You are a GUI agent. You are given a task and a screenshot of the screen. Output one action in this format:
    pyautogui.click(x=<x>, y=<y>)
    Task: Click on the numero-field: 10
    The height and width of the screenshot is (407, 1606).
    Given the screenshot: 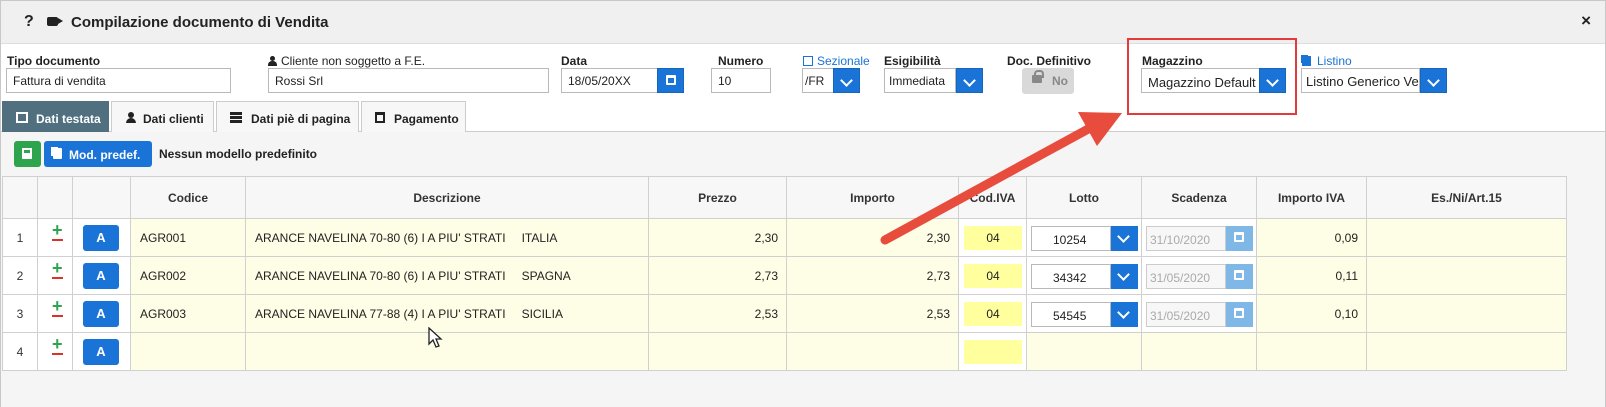 What is the action you would take?
    pyautogui.click(x=741, y=80)
    